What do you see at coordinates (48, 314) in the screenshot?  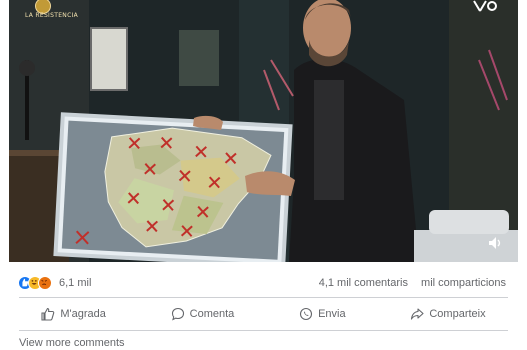 I see `thumbs-up-icon` at bounding box center [48, 314].